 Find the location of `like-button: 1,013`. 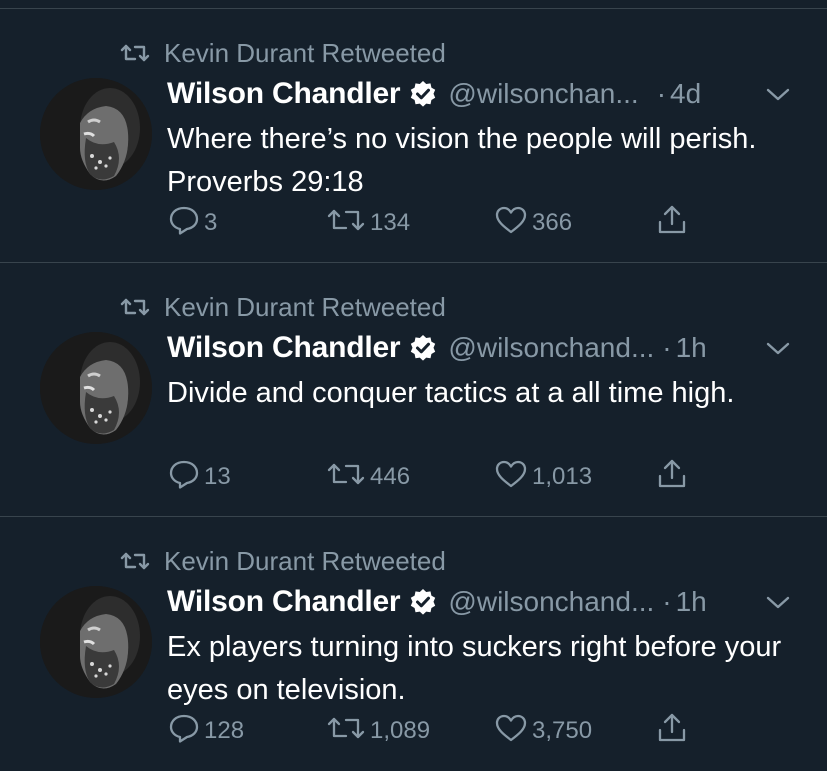

like-button: 1,013 is located at coordinates (543, 477).